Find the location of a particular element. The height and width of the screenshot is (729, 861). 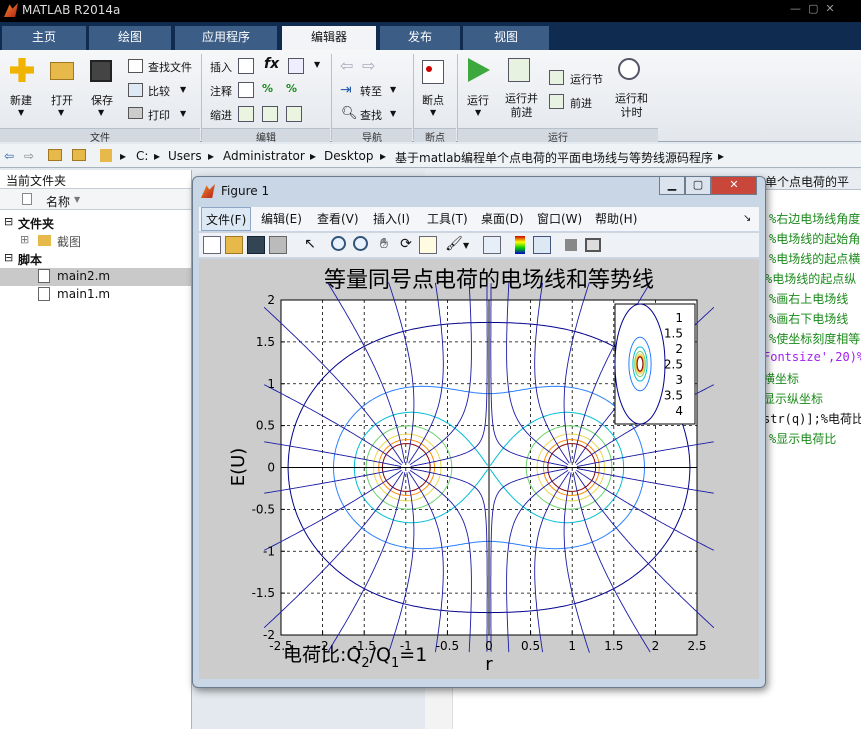

editor-tab-fragment: 单个点电荷的平 is located at coordinates (807, 181).